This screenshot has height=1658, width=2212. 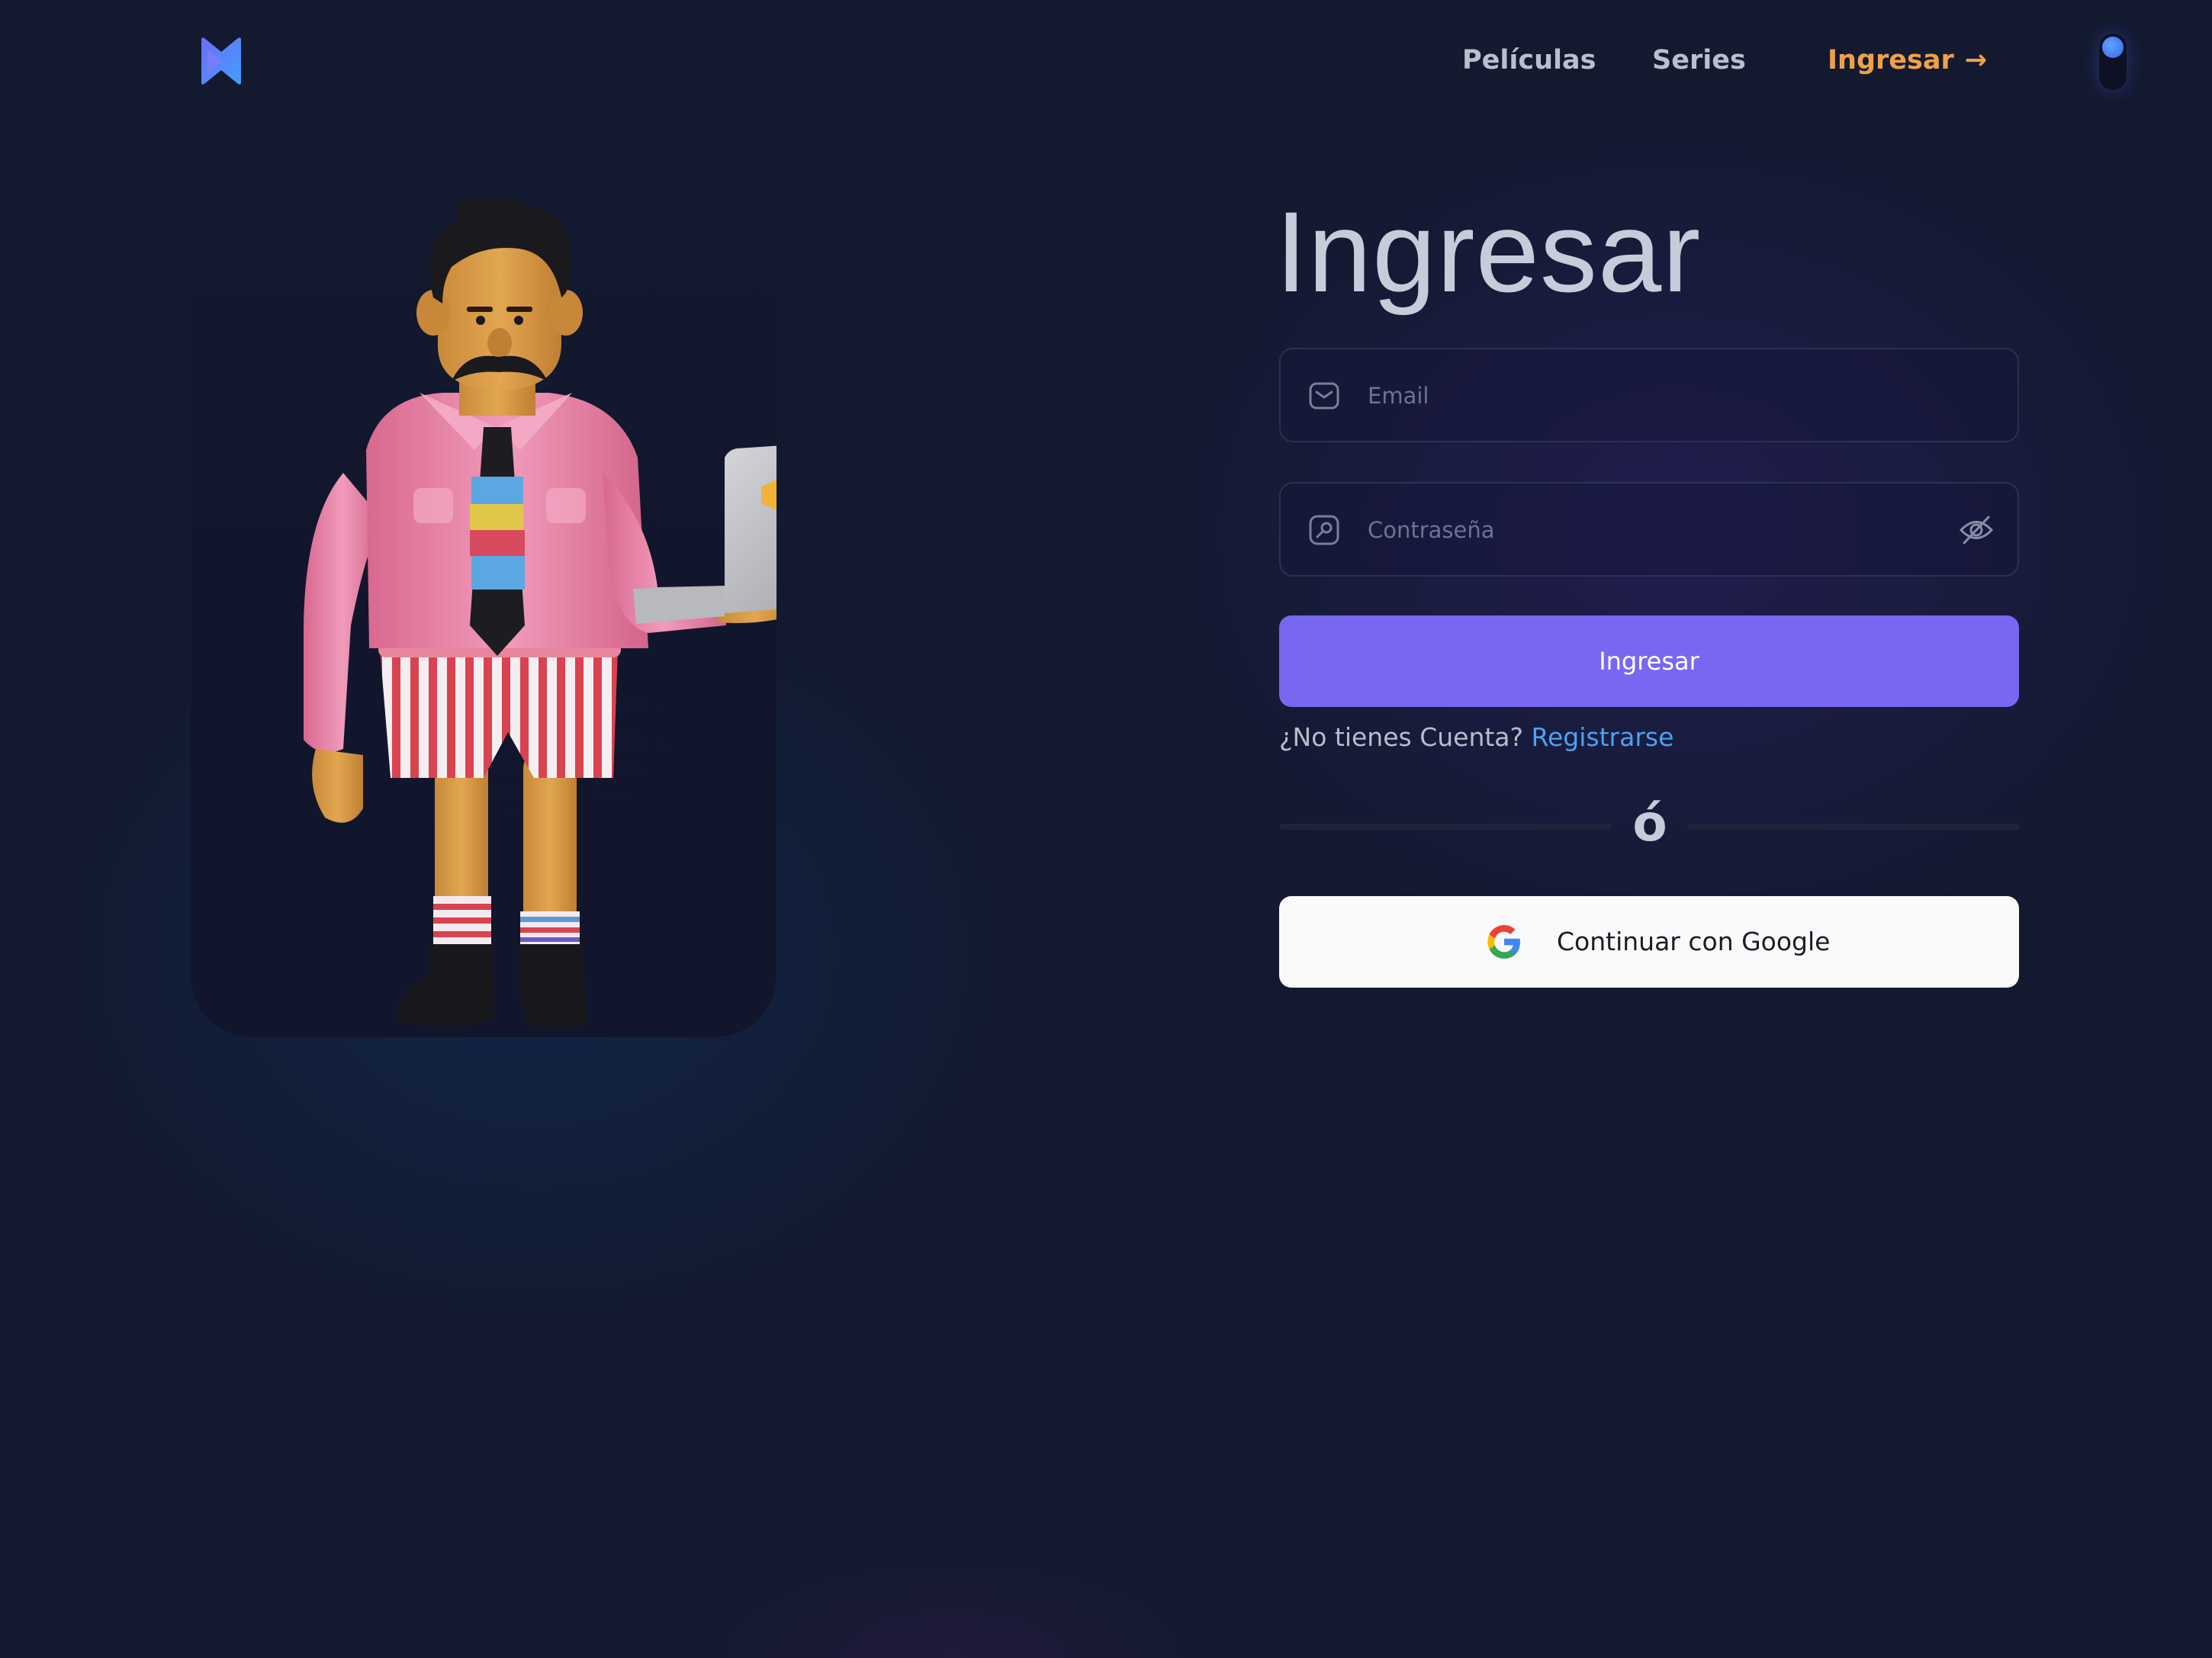 I want to click on theme-toggle-knob, so click(x=2113, y=47).